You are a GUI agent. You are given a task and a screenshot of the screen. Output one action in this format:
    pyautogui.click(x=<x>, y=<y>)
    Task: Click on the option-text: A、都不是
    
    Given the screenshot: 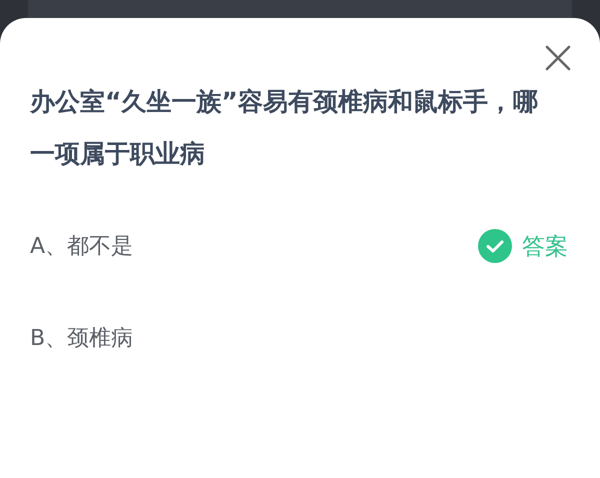 What is the action you would take?
    pyautogui.click(x=82, y=246)
    